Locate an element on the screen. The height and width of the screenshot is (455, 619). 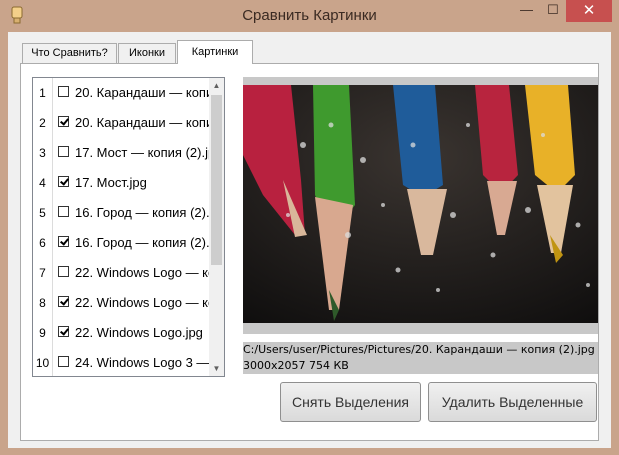
maximize-icon: ☐ is located at coordinates (553, 9).